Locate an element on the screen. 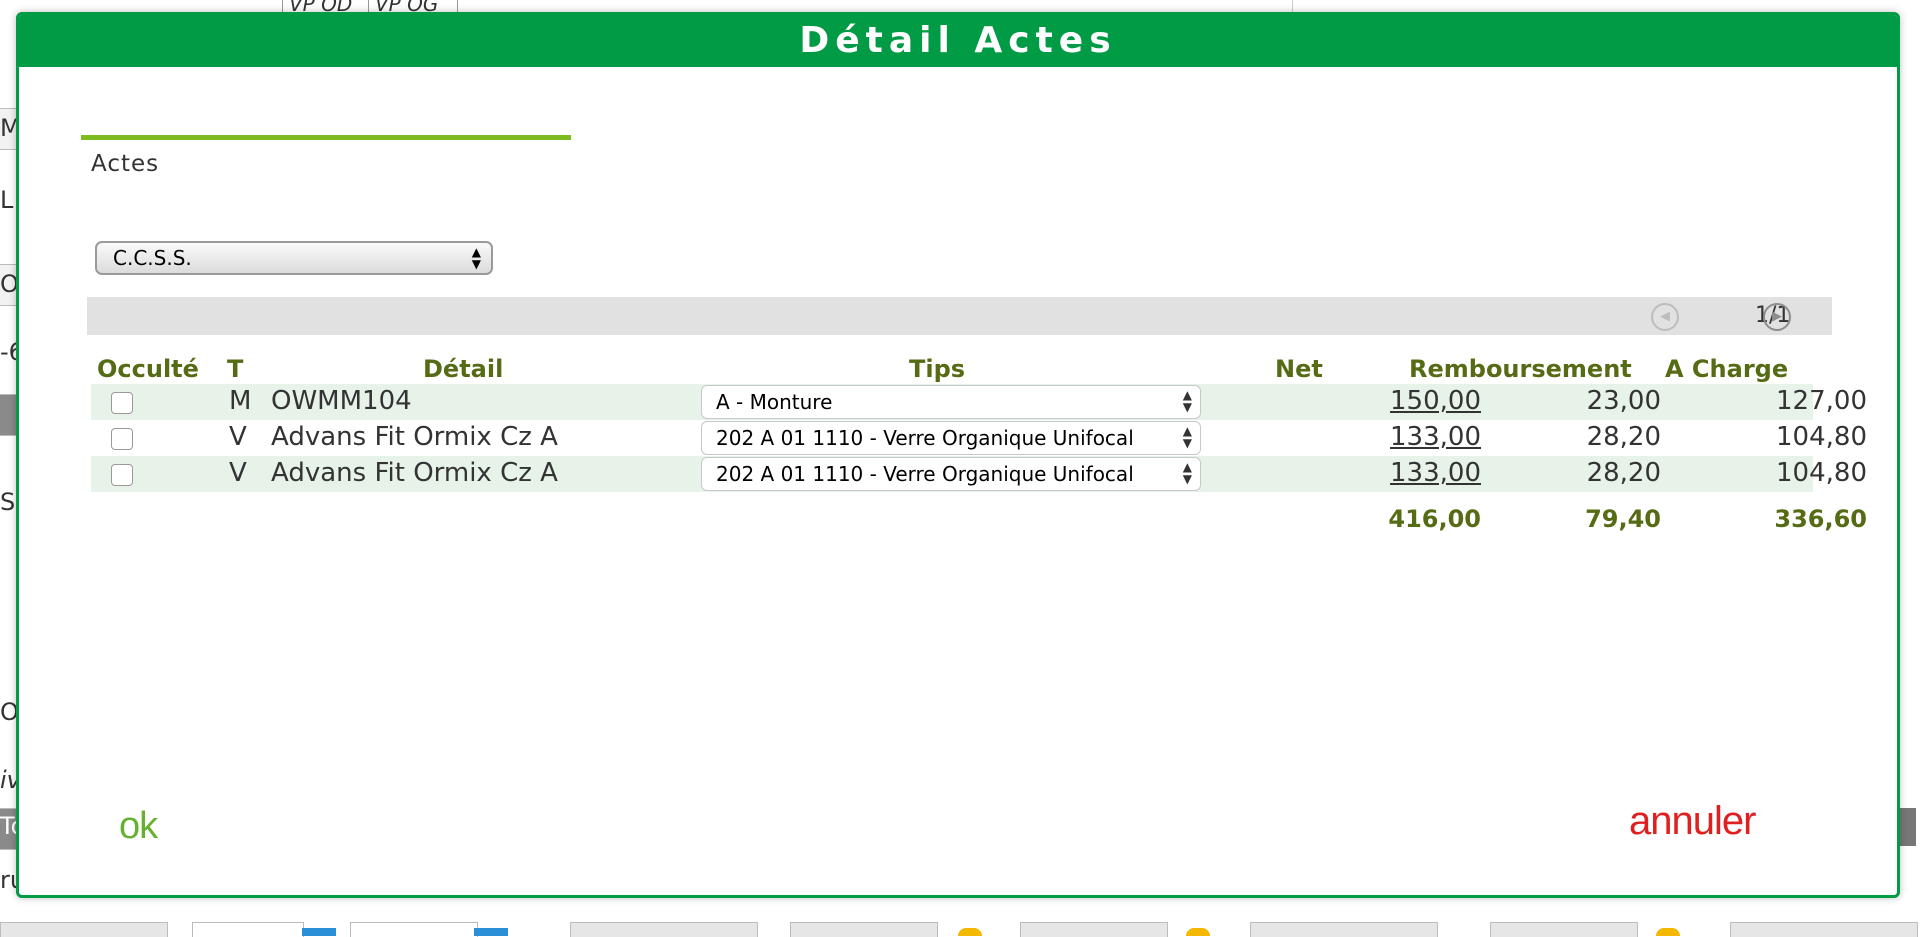  column-header-type: T is located at coordinates (235, 369).